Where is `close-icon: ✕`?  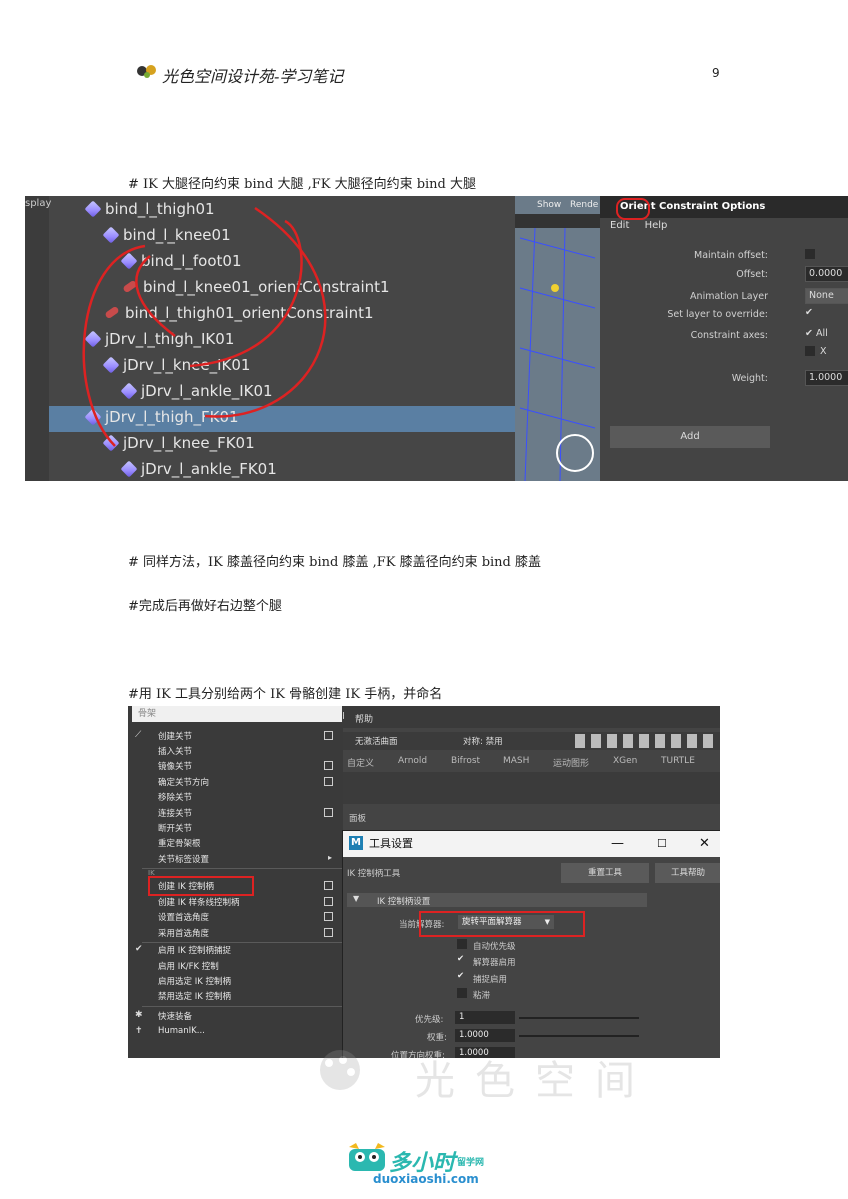
close-icon: ✕ is located at coordinates (704, 844).